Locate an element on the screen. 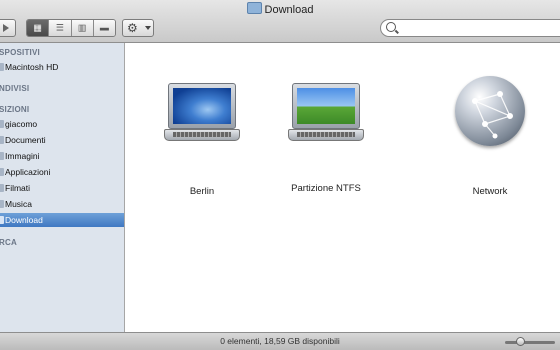 This screenshot has width=560, height=350. item-label: Partizione NTFS is located at coordinates (326, 188).